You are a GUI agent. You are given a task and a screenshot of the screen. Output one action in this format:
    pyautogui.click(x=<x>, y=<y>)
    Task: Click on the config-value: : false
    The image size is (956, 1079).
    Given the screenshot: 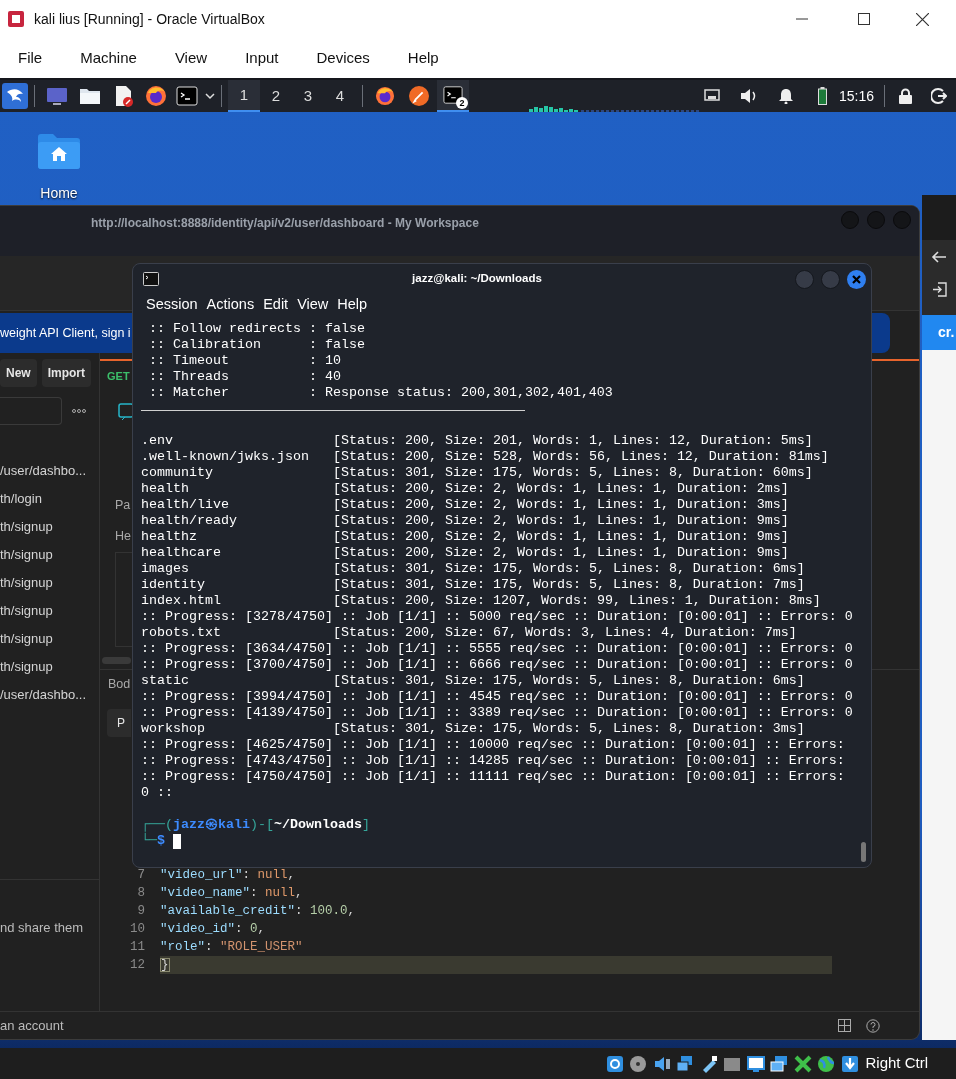 What is the action you would take?
    pyautogui.click(x=336, y=329)
    